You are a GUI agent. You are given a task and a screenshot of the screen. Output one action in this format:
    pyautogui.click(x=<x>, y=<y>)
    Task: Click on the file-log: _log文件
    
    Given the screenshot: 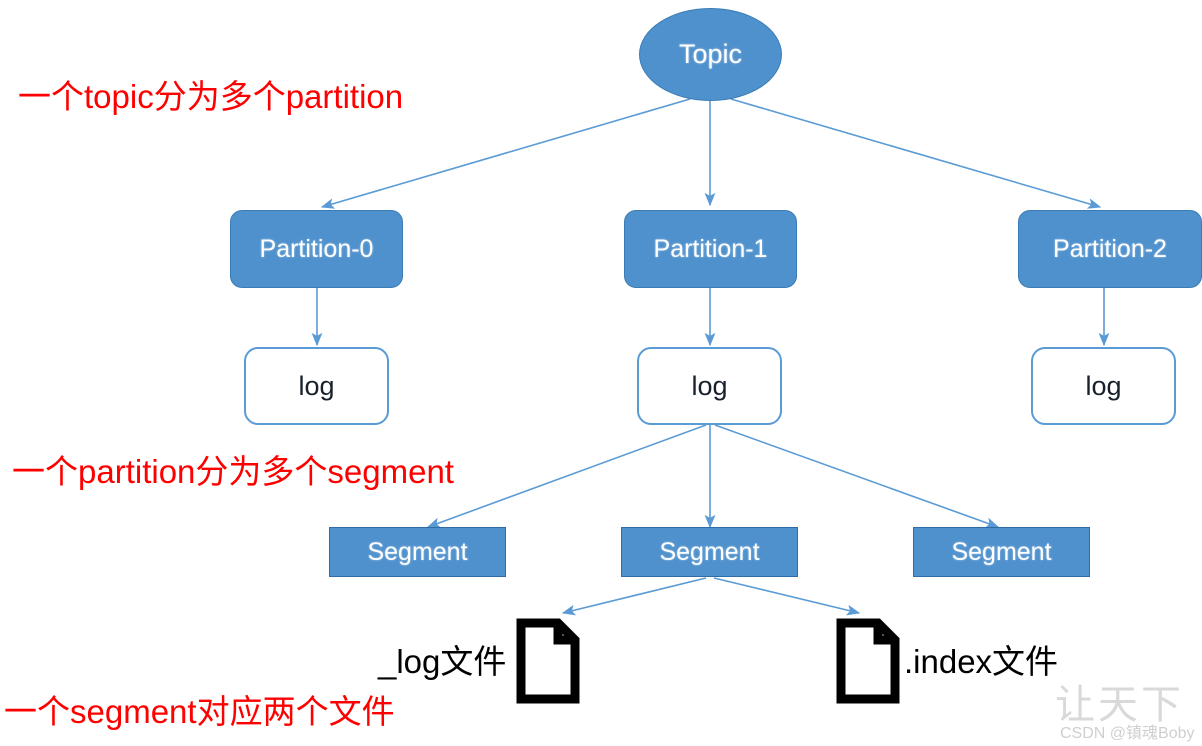 What is the action you would take?
    pyautogui.click(x=479, y=661)
    